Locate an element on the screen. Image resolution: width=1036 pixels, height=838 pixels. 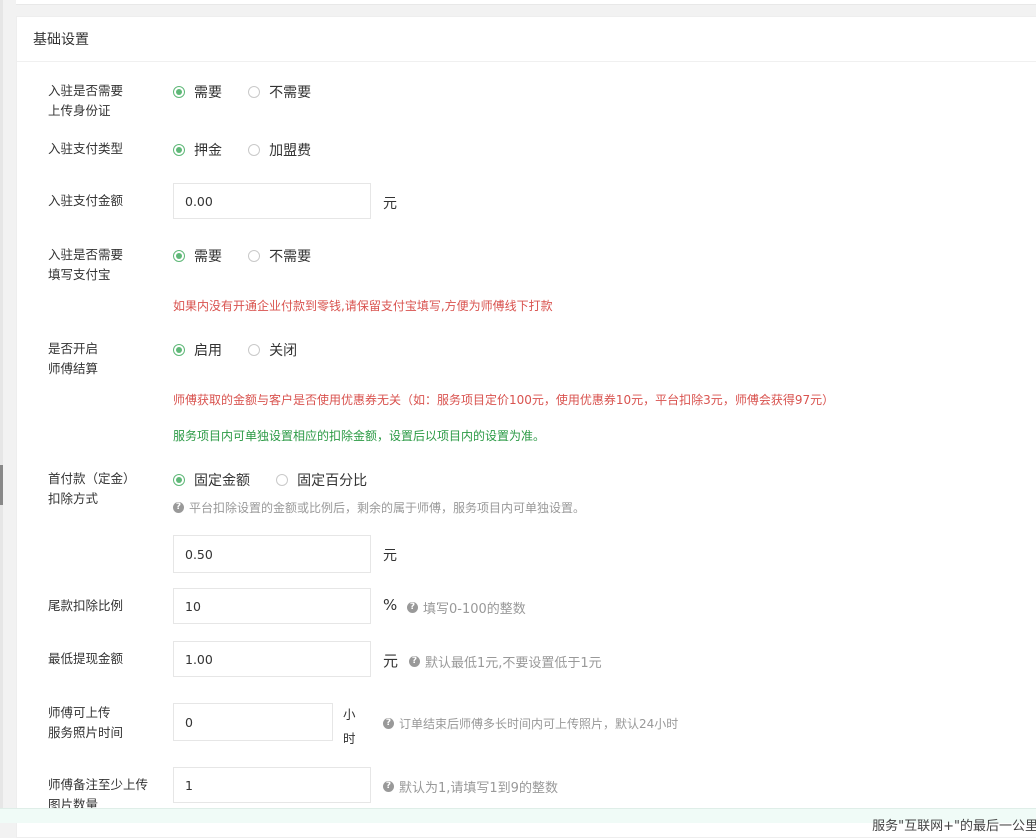
photo-time-label-line2: 服务照片时间 is located at coordinates (86, 732).